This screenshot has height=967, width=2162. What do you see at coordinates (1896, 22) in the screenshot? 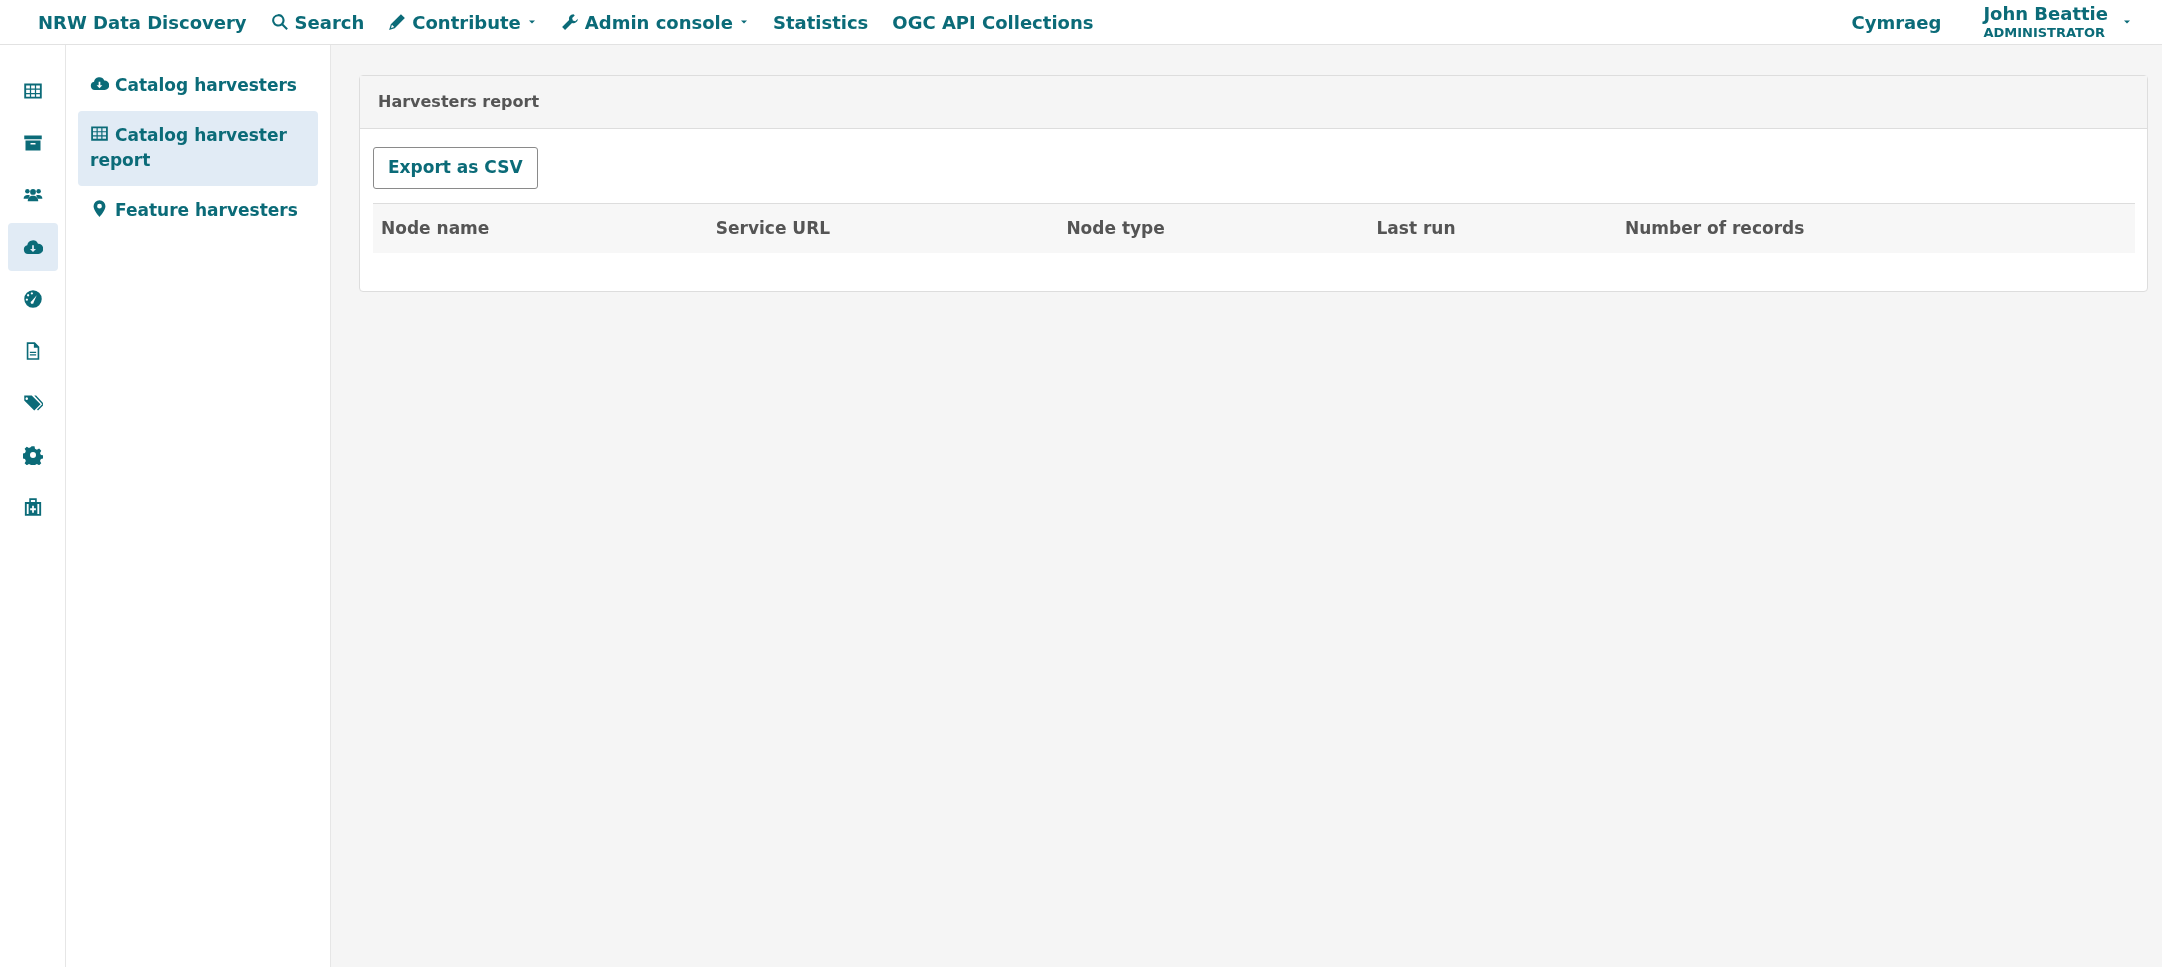
I see `language-link: Cymraeg` at bounding box center [1896, 22].